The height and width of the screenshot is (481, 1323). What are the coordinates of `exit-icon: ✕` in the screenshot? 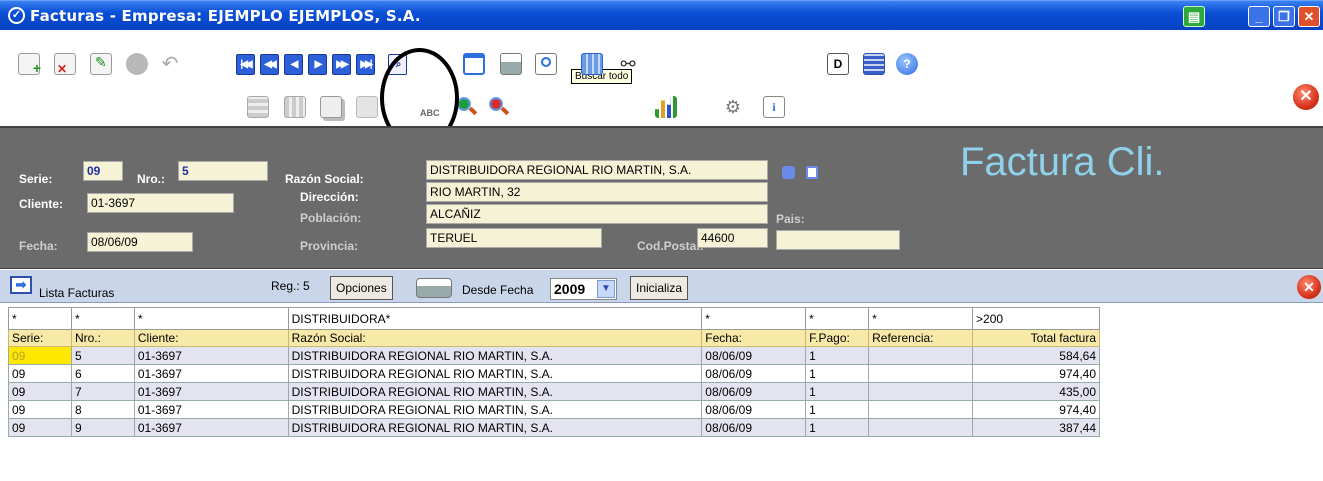 It's located at (1306, 97).